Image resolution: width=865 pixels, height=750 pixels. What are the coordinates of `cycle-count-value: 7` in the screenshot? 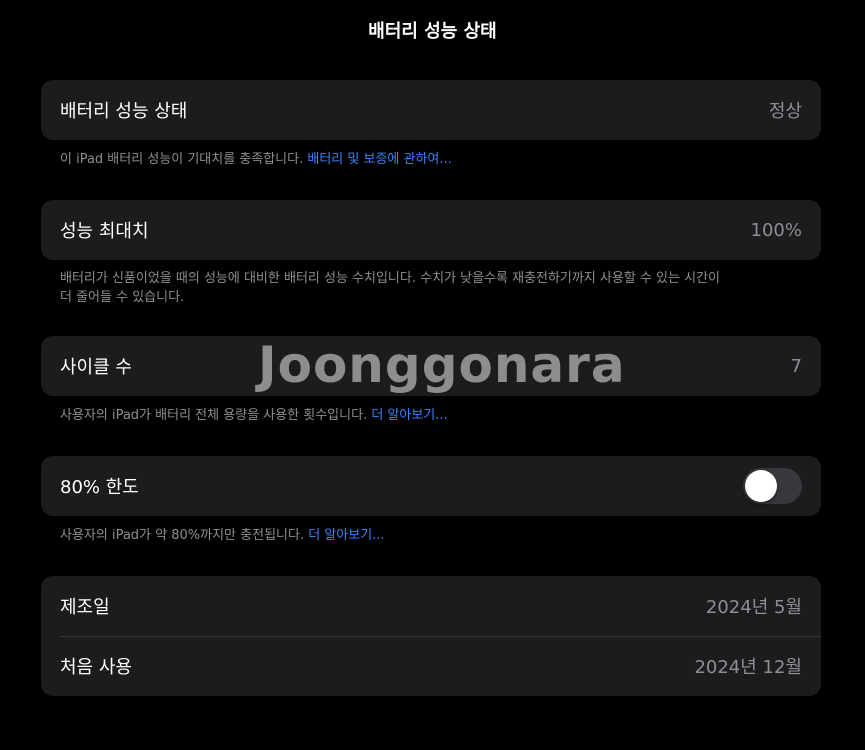 It's located at (796, 366).